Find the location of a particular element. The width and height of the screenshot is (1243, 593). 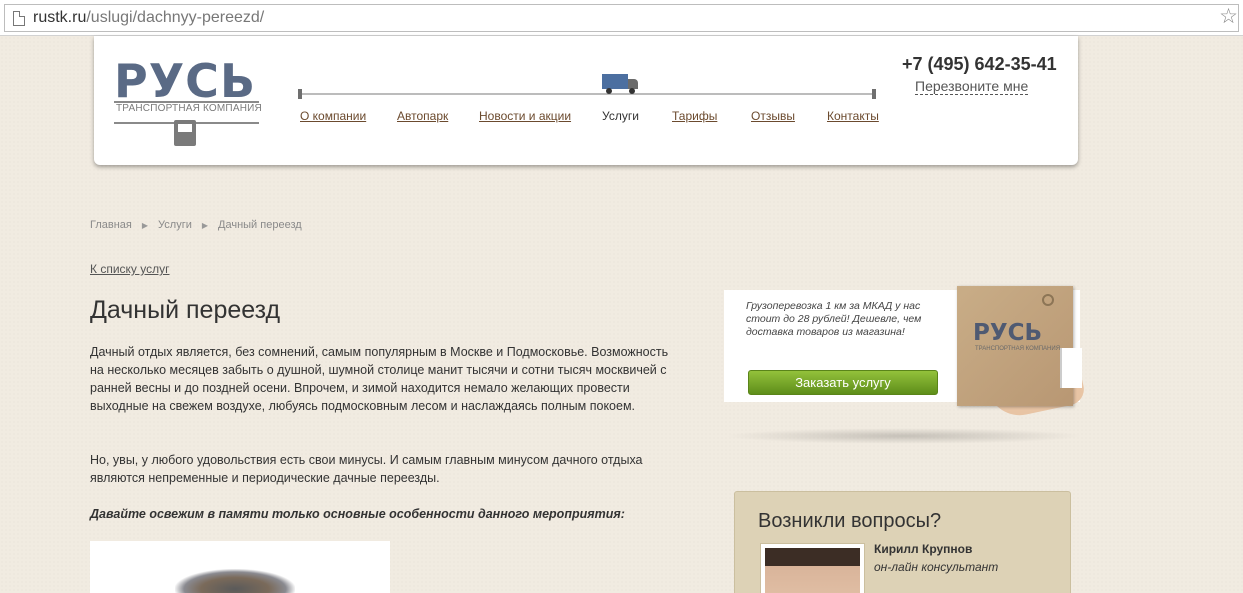

recycle-icon is located at coordinates (1048, 300).